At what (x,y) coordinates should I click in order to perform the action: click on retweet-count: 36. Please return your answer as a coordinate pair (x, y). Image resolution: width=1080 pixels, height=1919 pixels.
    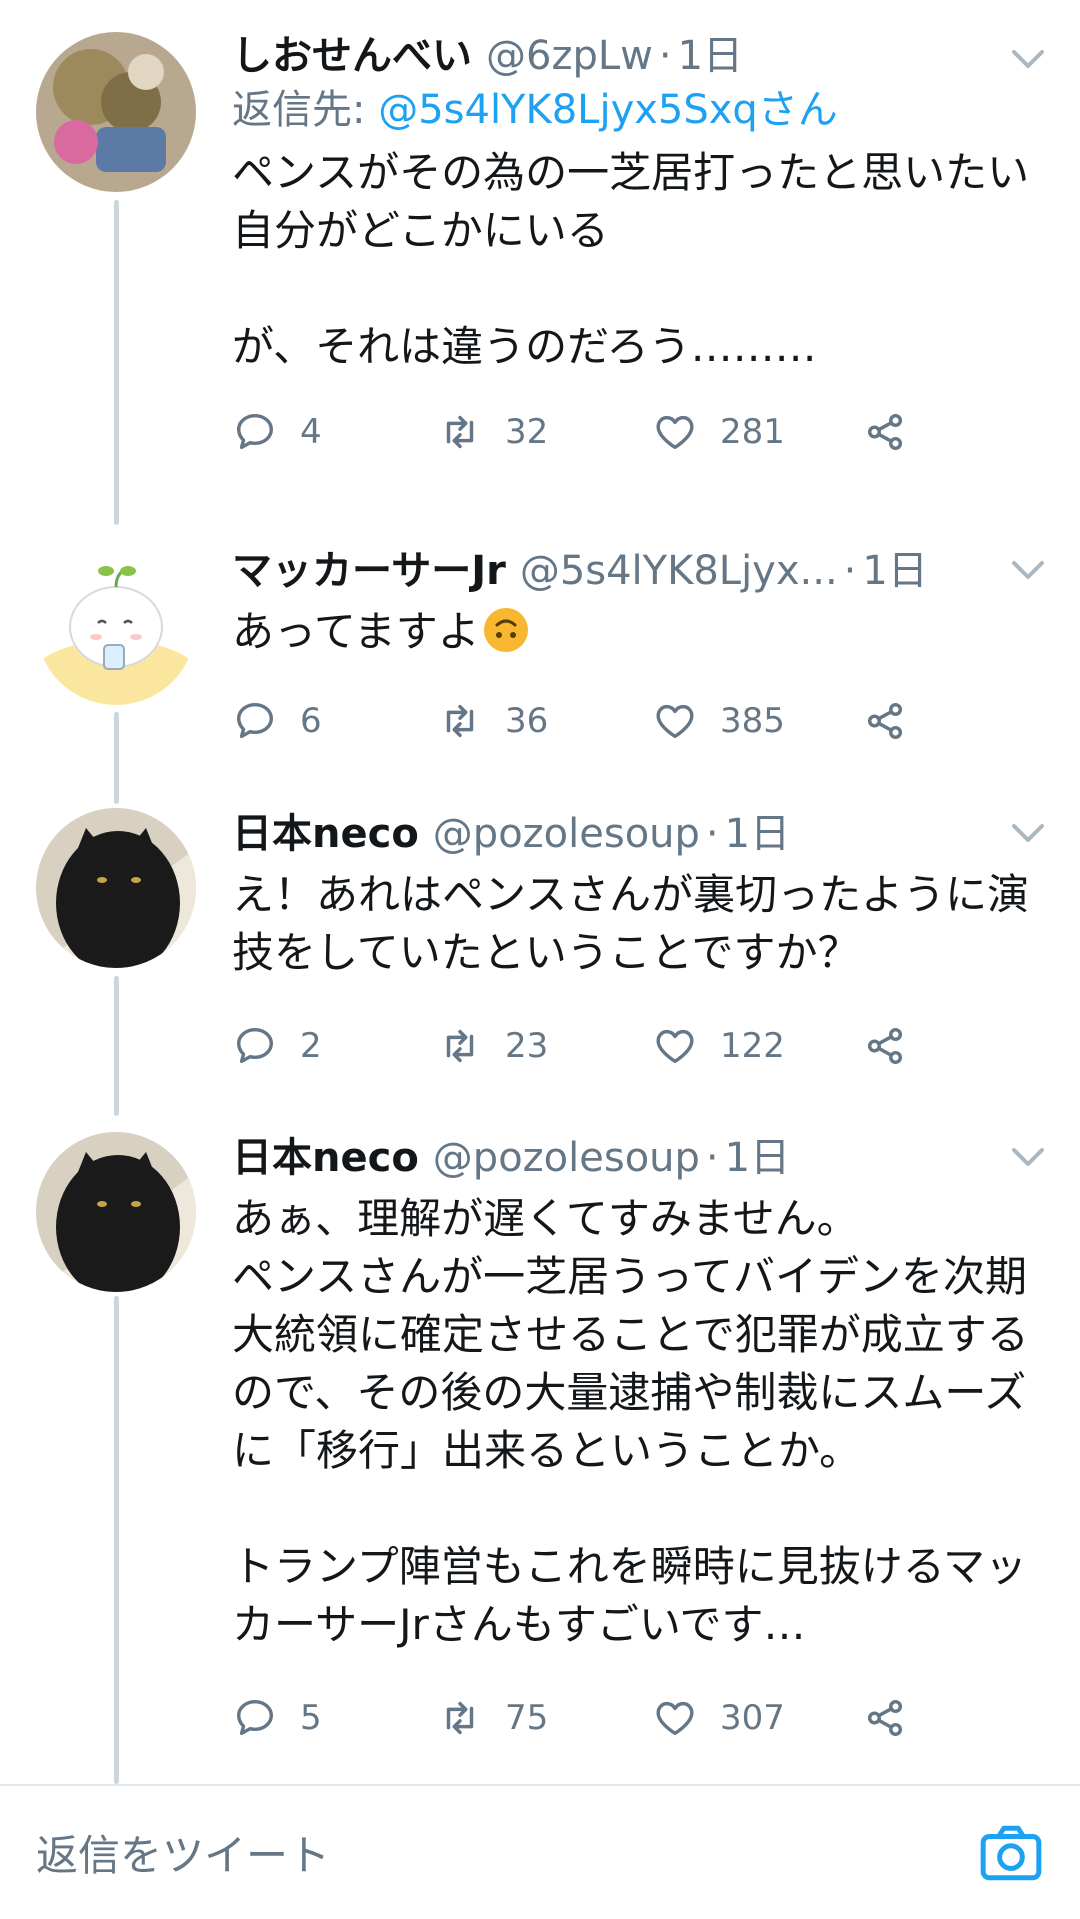
    Looking at the image, I should click on (527, 721).